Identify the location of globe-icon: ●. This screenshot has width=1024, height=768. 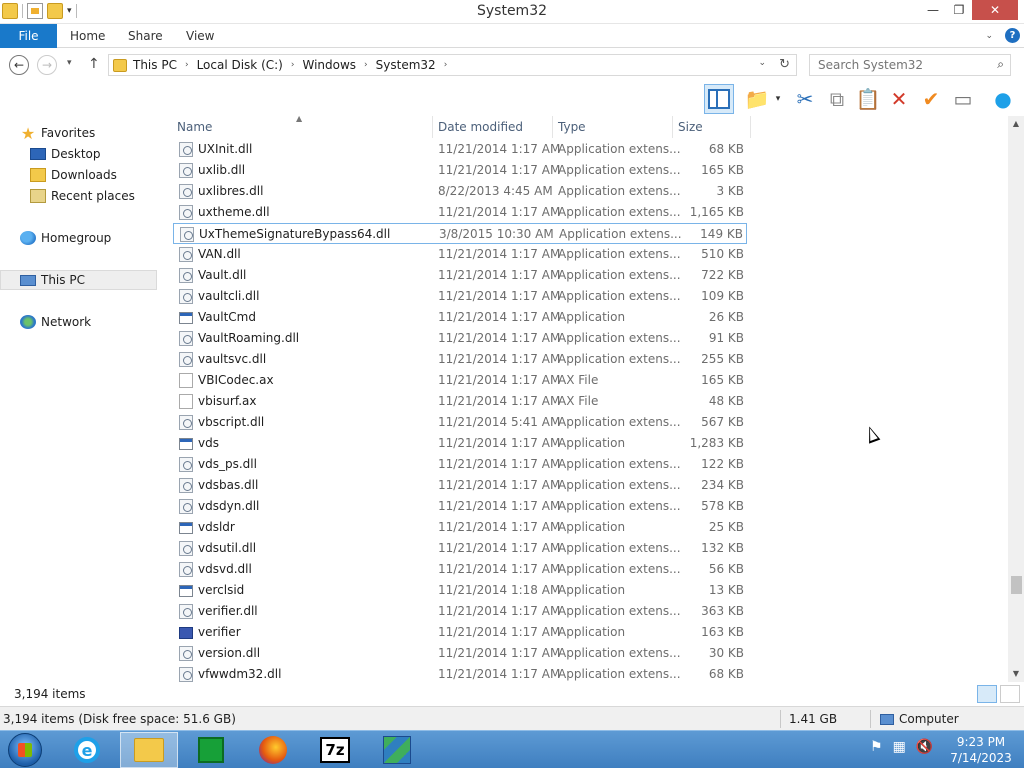
(1003, 99).